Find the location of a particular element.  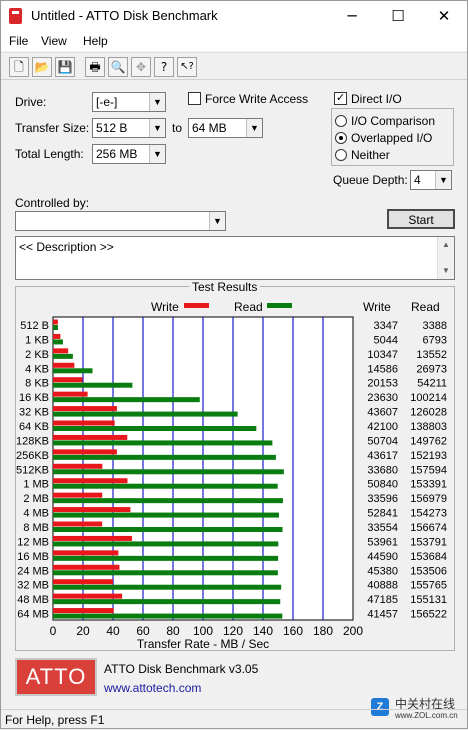

read-value: 54211 is located at coordinates (432, 384).